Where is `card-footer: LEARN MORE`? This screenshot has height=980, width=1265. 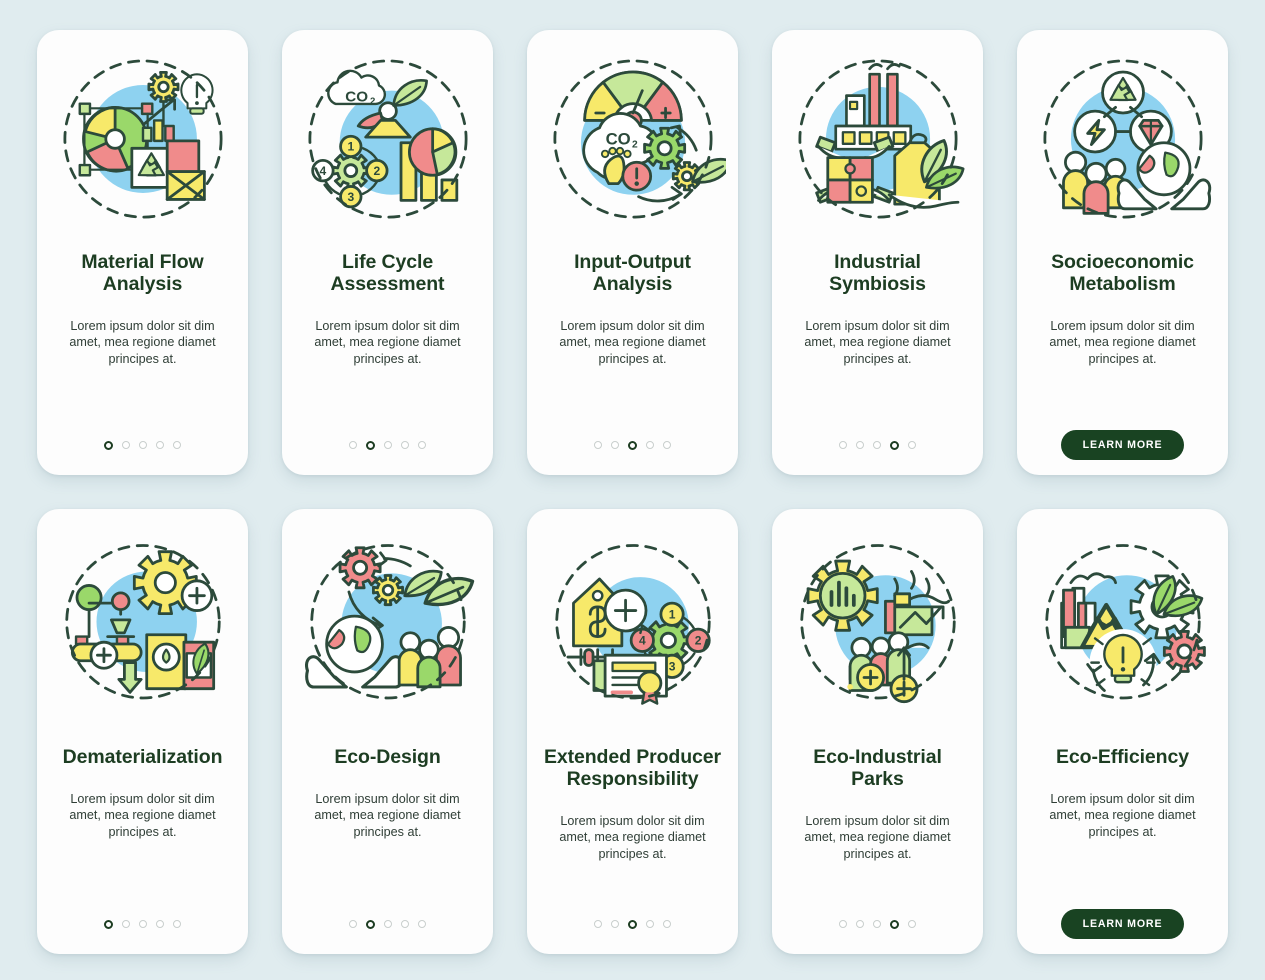 card-footer: LEARN MORE is located at coordinates (1122, 445).